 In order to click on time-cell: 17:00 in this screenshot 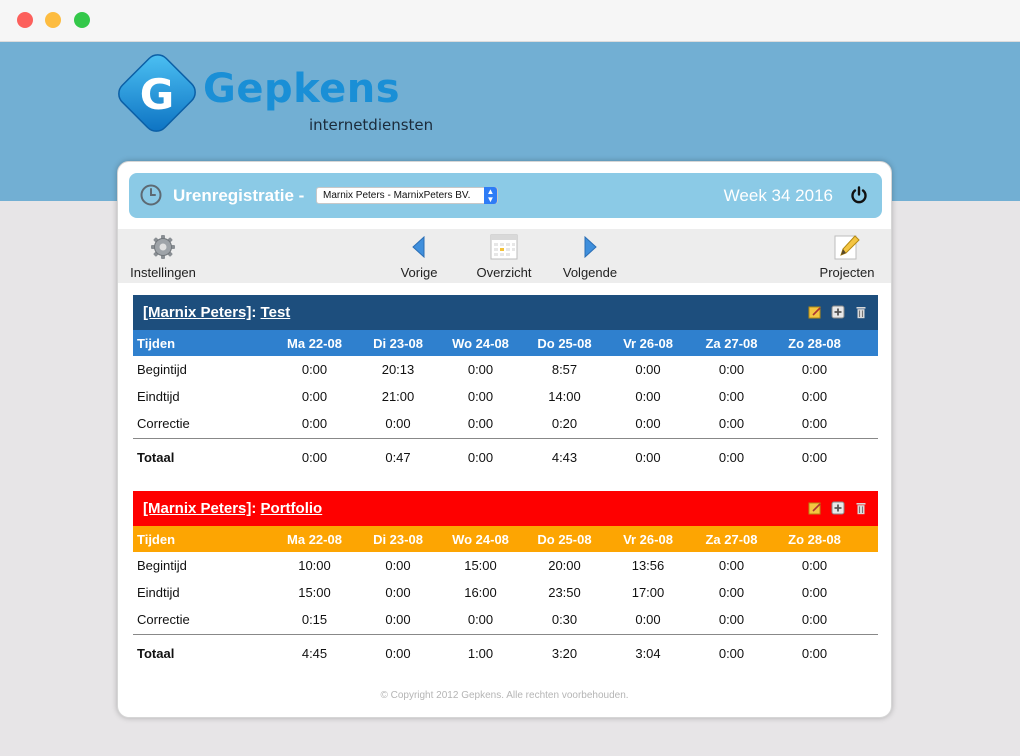, I will do `click(648, 592)`.